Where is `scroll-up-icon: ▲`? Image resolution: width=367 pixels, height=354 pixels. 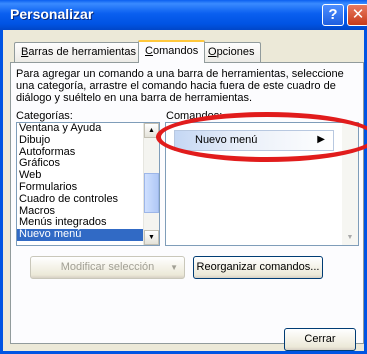
scroll-up-icon: ▲ is located at coordinates (151, 130).